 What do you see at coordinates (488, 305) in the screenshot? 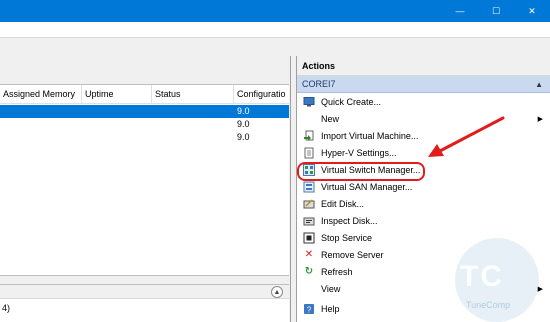
I see `watermark-text: TuneComp` at bounding box center [488, 305].